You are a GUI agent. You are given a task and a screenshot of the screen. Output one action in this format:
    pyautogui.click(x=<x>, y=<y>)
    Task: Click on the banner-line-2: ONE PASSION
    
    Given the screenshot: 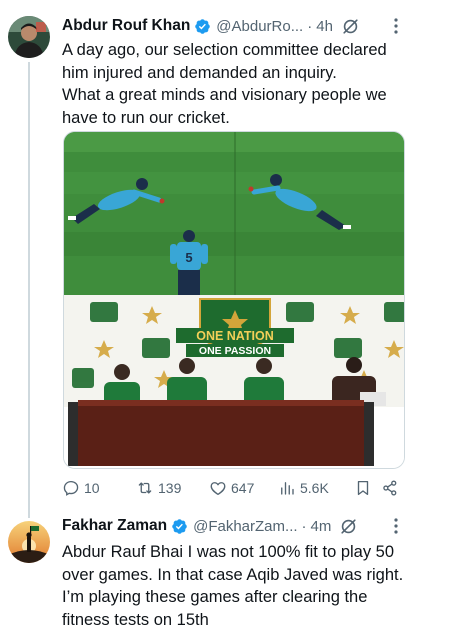 What is the action you would take?
    pyautogui.click(x=235, y=351)
    